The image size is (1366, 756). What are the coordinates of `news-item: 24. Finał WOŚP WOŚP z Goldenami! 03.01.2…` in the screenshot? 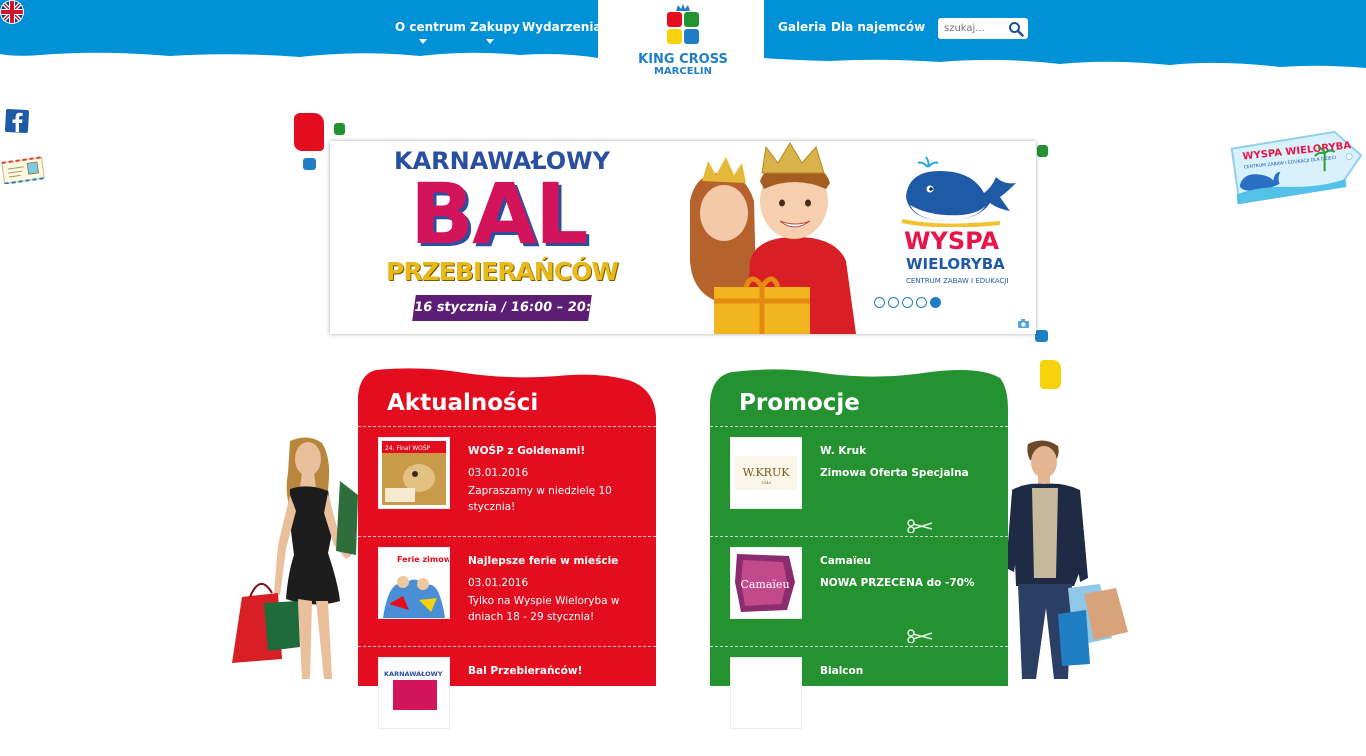 It's located at (507, 481).